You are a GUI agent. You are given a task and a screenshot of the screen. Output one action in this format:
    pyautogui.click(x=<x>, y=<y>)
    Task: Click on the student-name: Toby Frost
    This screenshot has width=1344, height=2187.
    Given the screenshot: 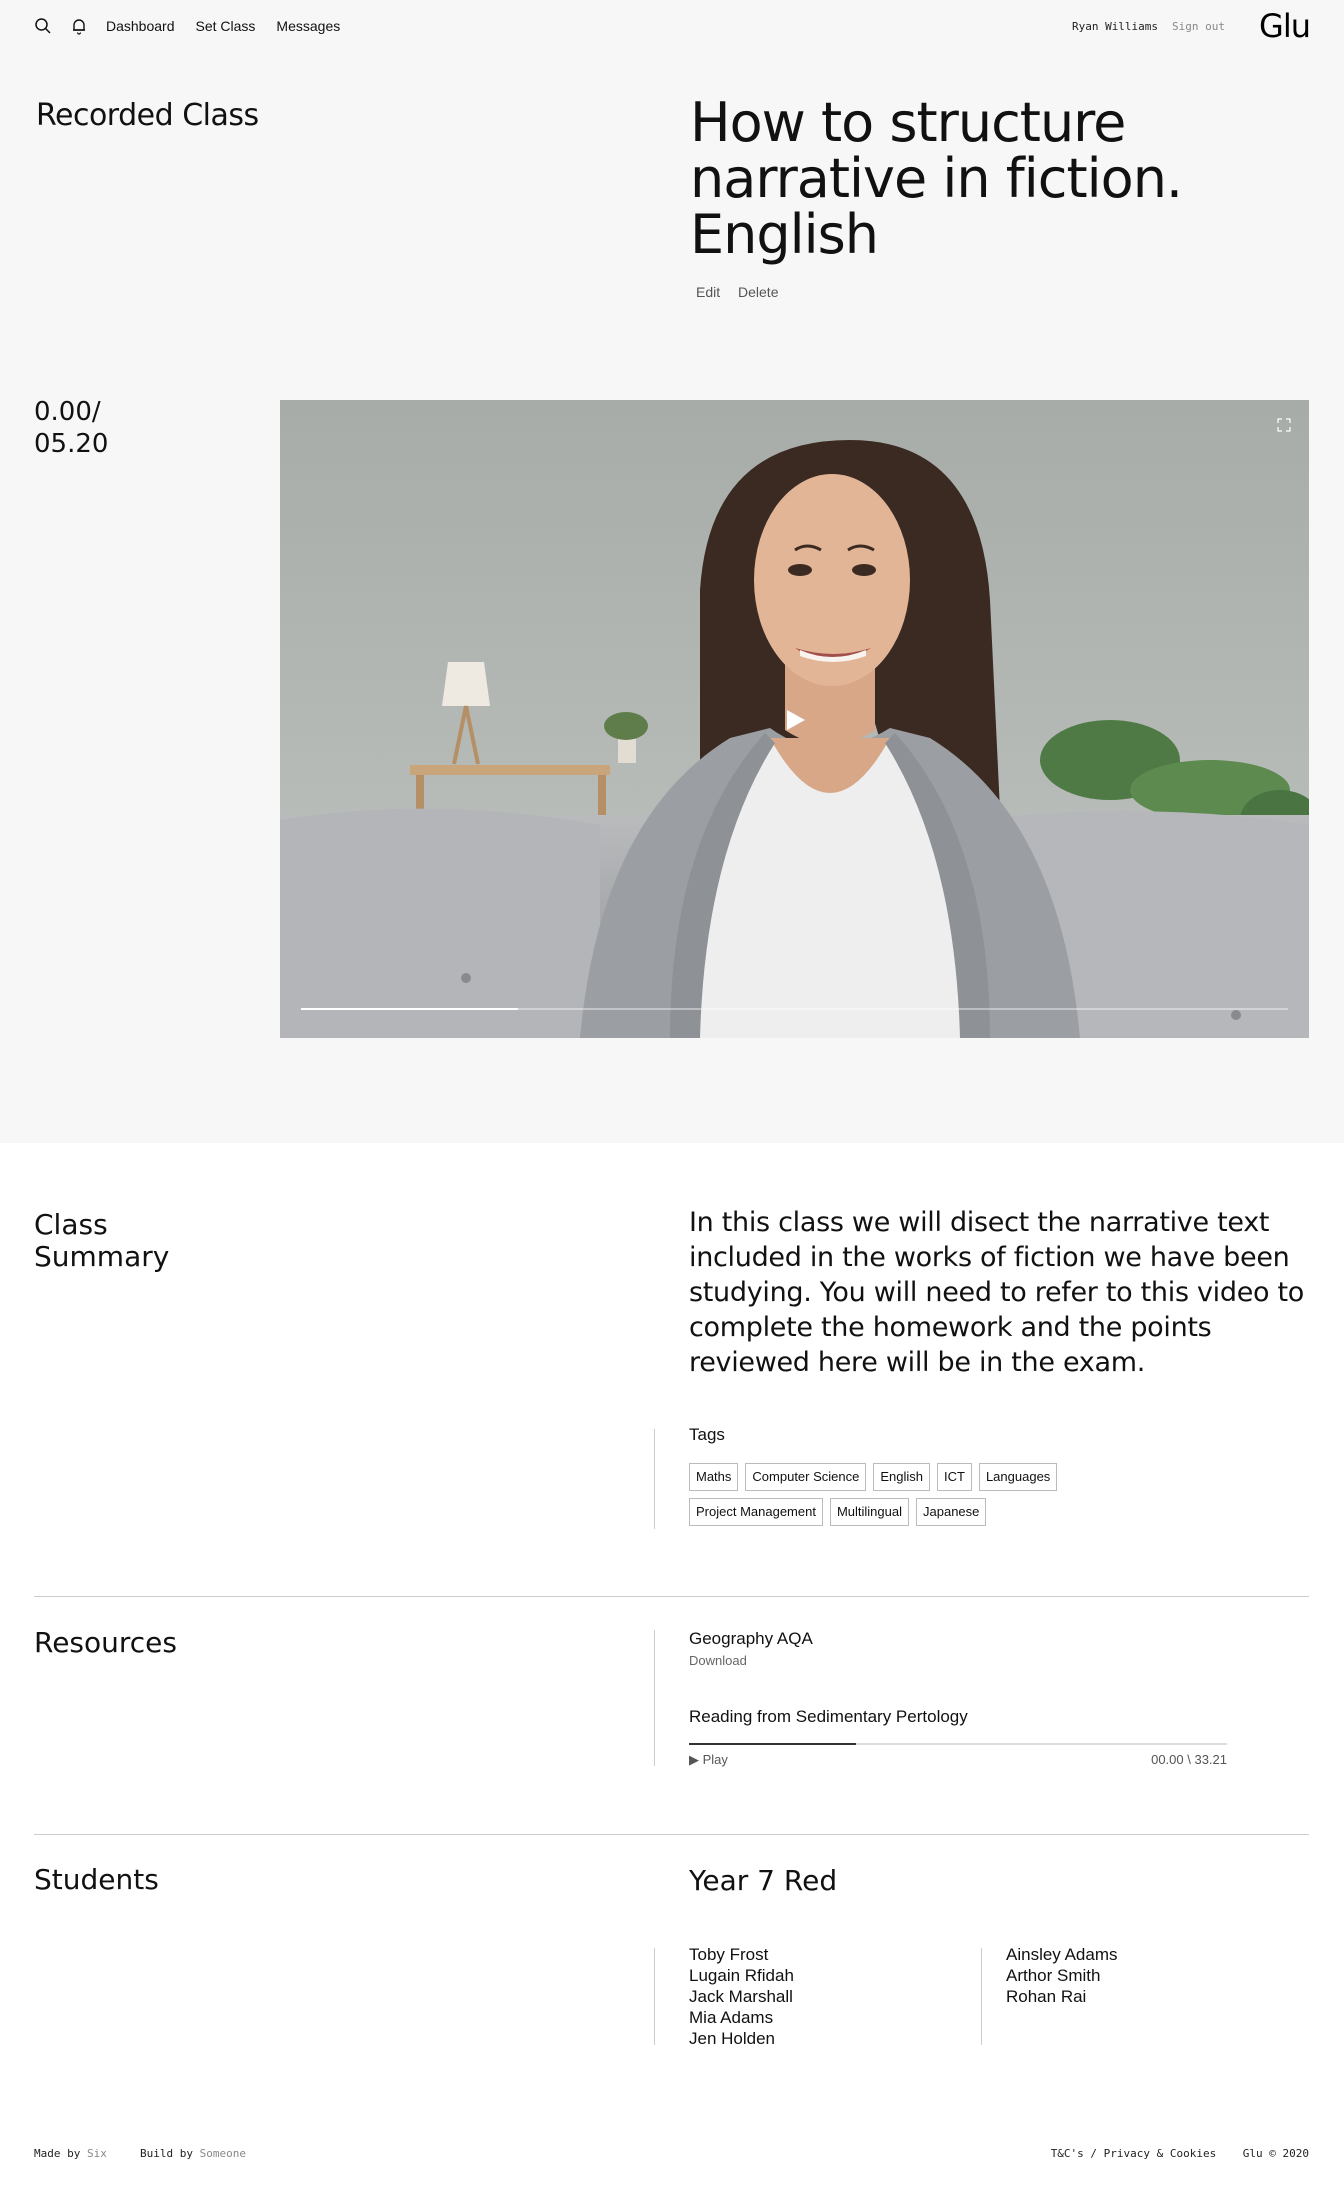 What is the action you would take?
    pyautogui.click(x=741, y=1954)
    